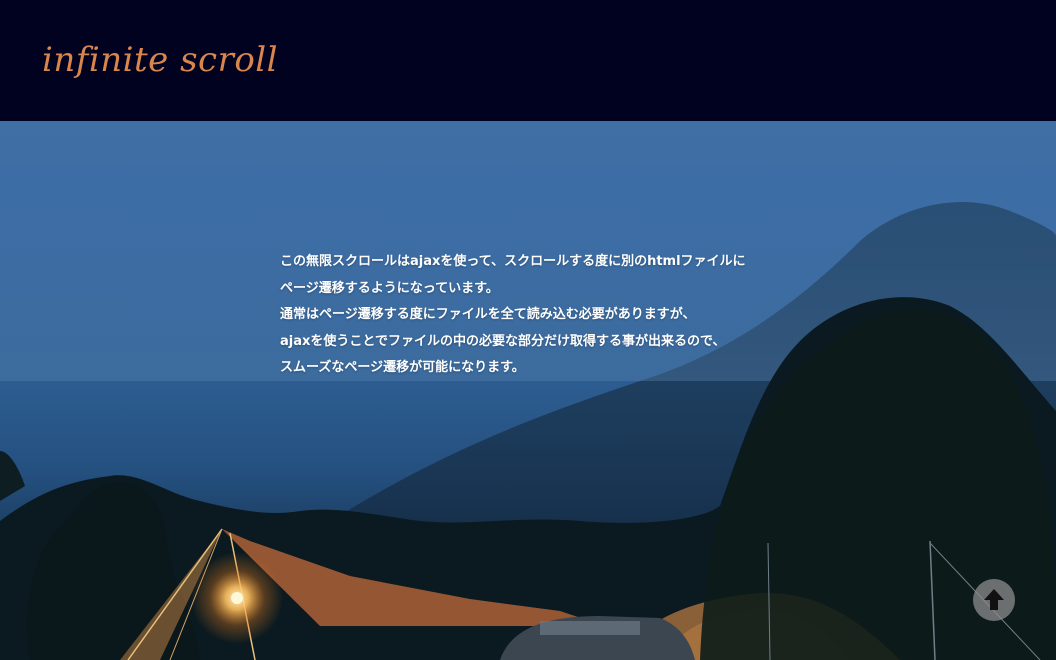  I want to click on intro-line-1: この無限スクロールはajaxを使って、スクロールする度に別のhtmlファイルに, so click(513, 261).